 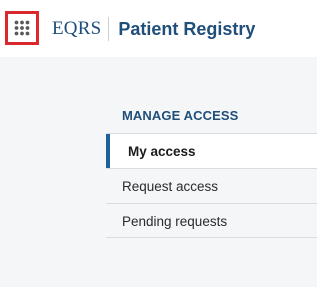 I want to click on nav-heading: MANAGE ACCESS, so click(x=180, y=115).